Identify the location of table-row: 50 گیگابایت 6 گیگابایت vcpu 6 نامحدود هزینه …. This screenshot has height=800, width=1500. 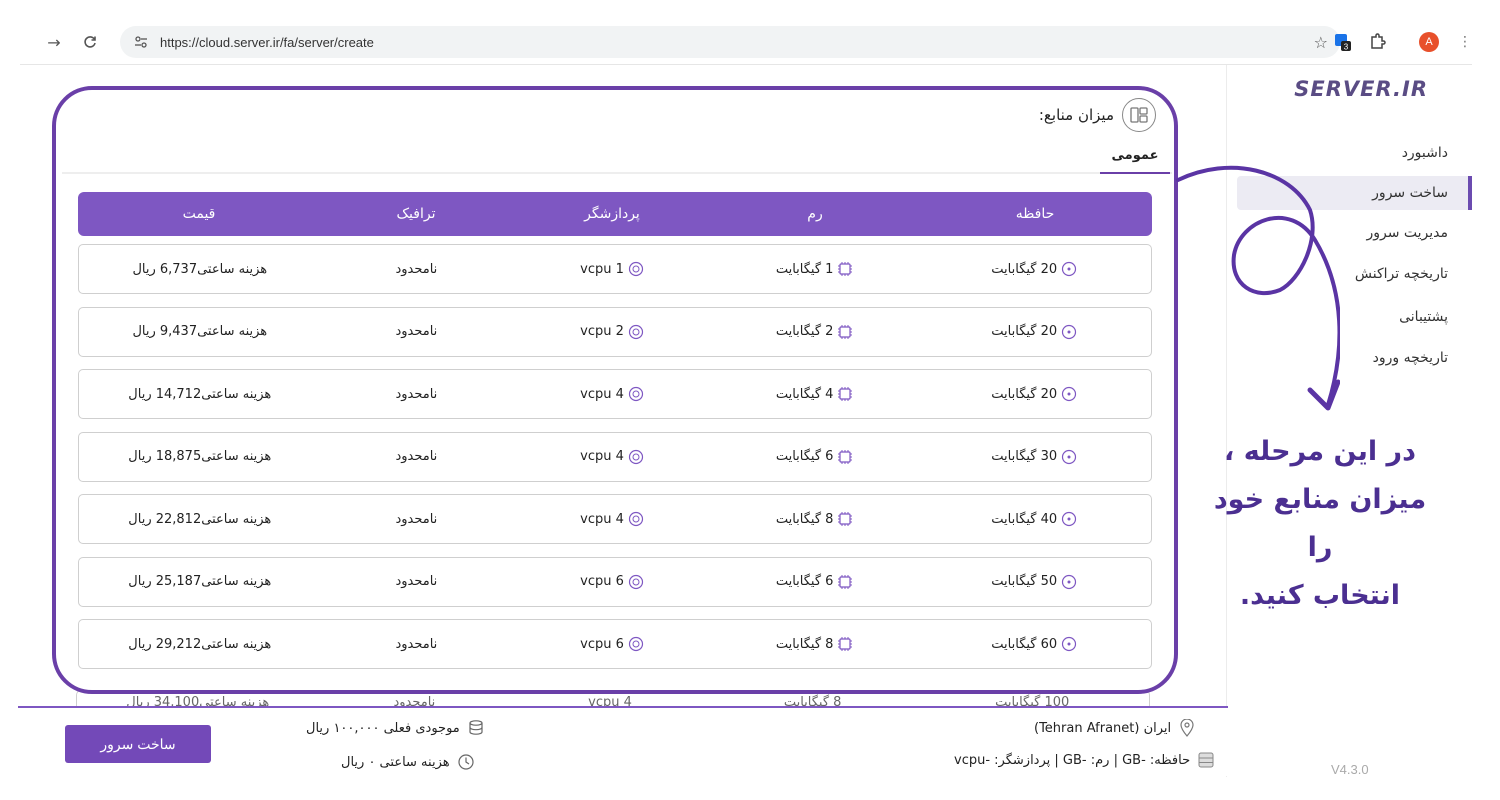
(615, 581).